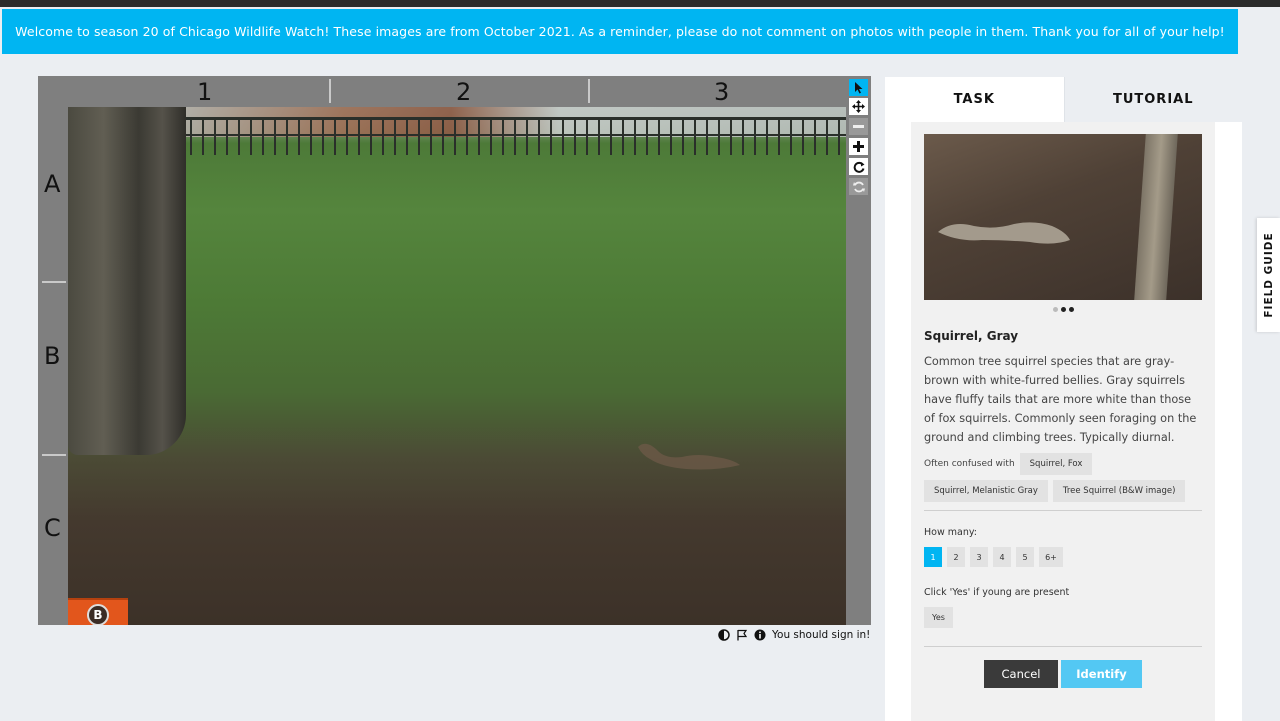  What do you see at coordinates (1025, 557) in the screenshot?
I see `count-option-5: 5` at bounding box center [1025, 557].